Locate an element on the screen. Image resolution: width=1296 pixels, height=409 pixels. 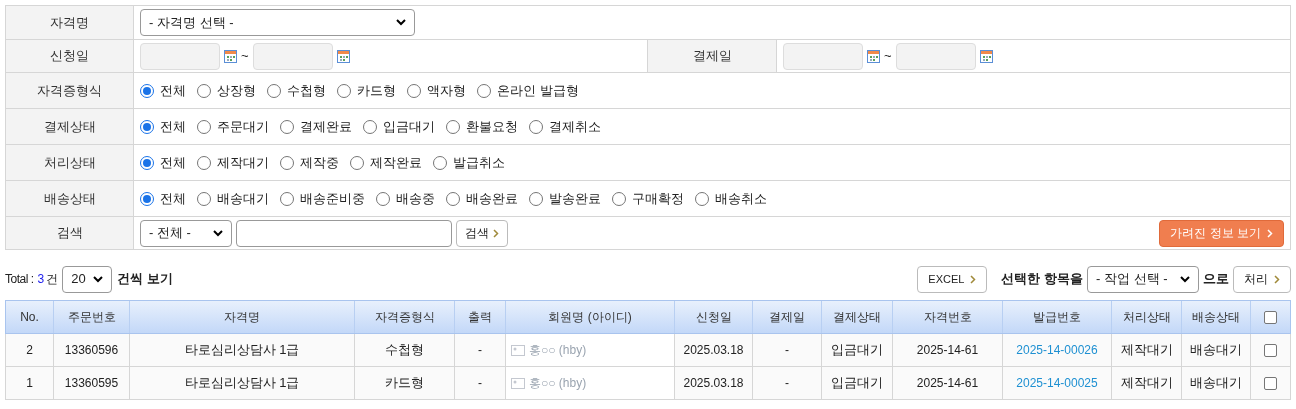
table-cell-text: 13360595 is located at coordinates (91, 383).